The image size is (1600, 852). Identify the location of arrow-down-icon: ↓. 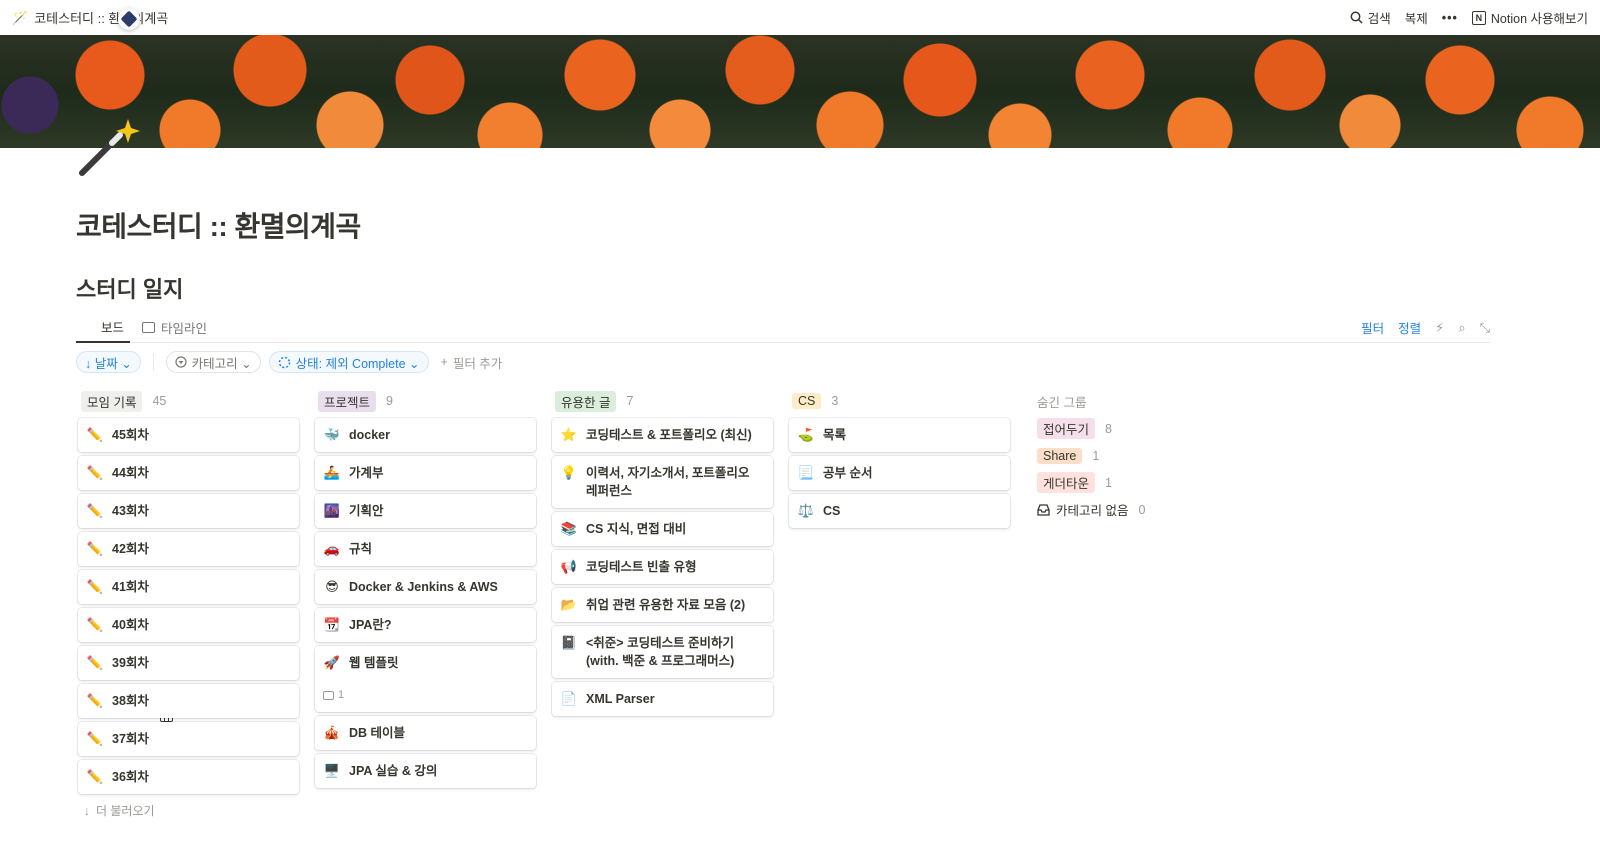
(87, 810).